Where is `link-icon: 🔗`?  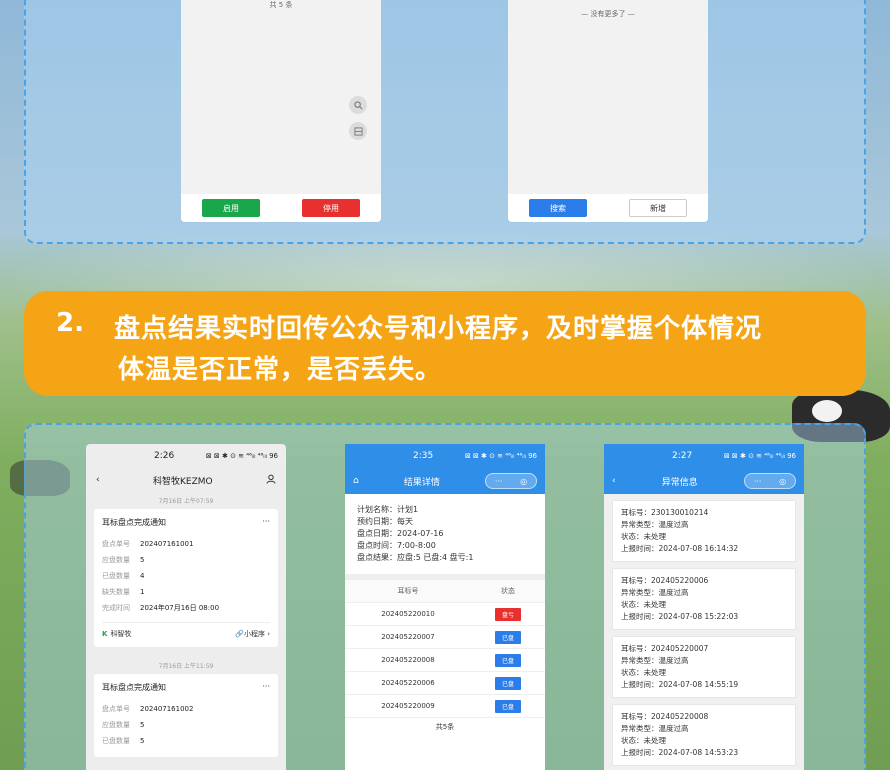
link-icon: 🔗 is located at coordinates (239, 634).